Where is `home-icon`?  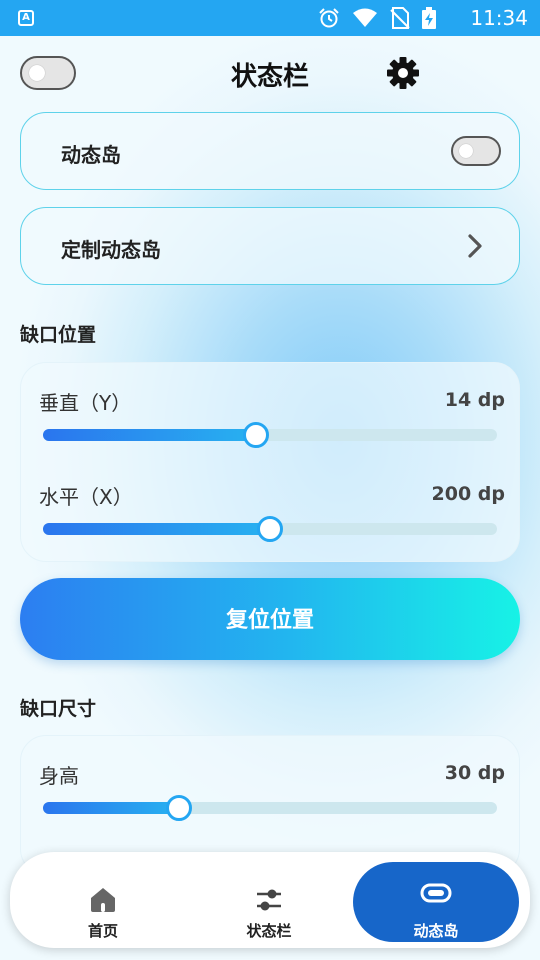
home-icon is located at coordinates (103, 900).